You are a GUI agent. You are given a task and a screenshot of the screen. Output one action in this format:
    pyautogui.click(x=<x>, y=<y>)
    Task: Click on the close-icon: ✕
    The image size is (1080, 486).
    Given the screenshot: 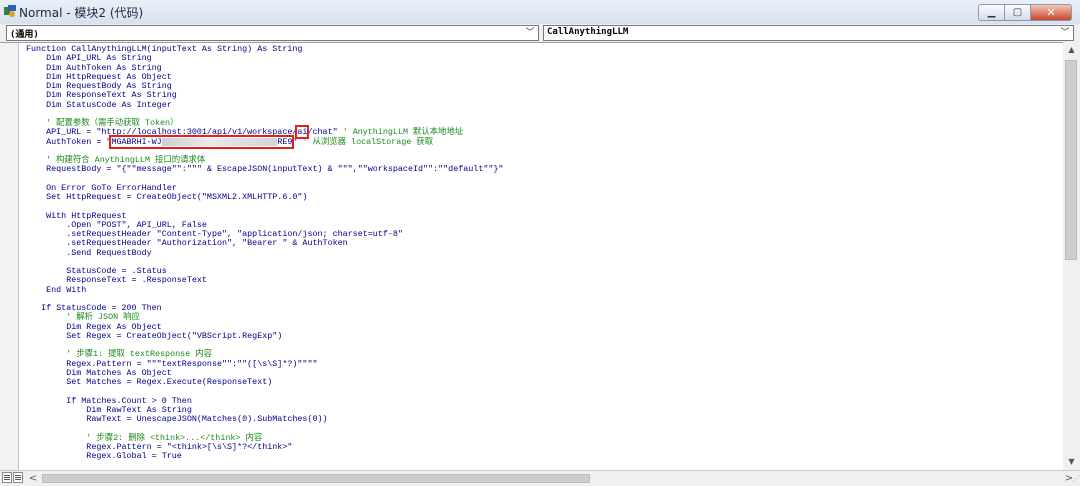 What is the action you would take?
    pyautogui.click(x=1051, y=12)
    